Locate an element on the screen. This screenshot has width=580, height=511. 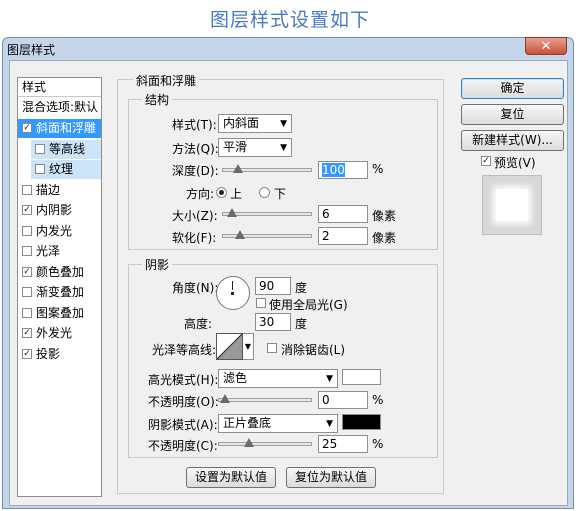
global-light-checkbox is located at coordinates (261, 303).